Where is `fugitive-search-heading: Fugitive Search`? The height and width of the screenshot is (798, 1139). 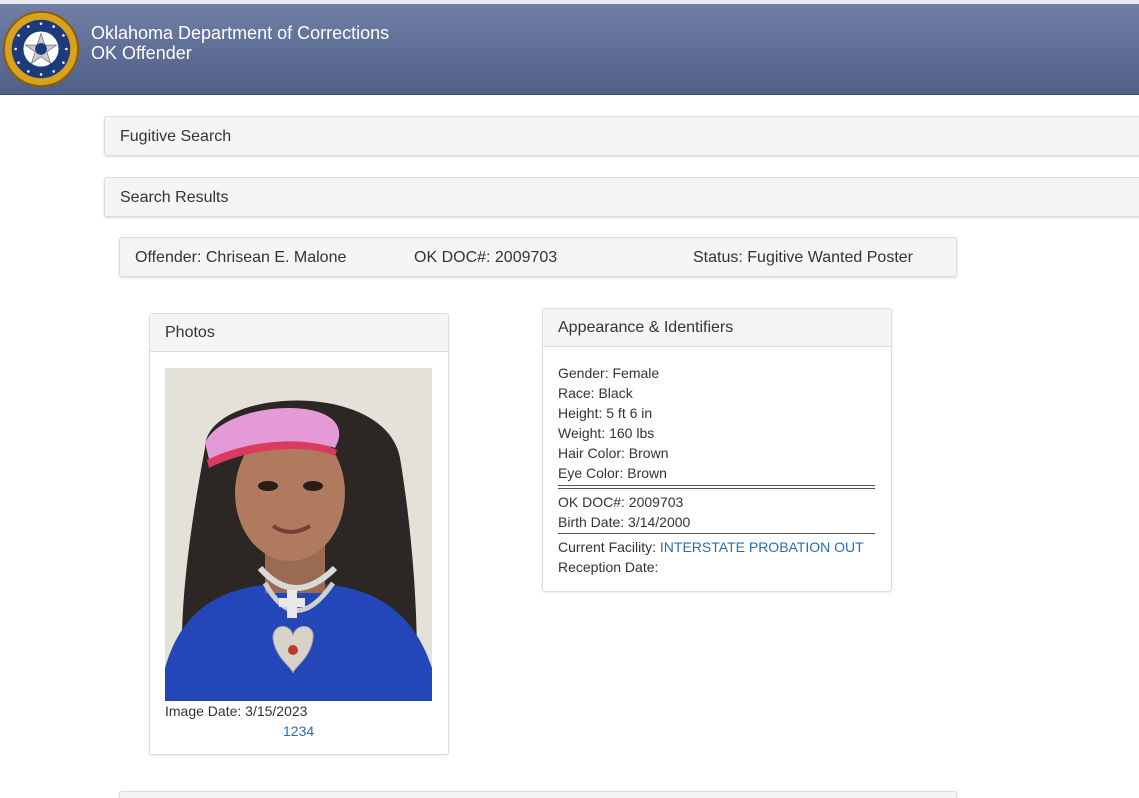 fugitive-search-heading: Fugitive Search is located at coordinates (175, 137).